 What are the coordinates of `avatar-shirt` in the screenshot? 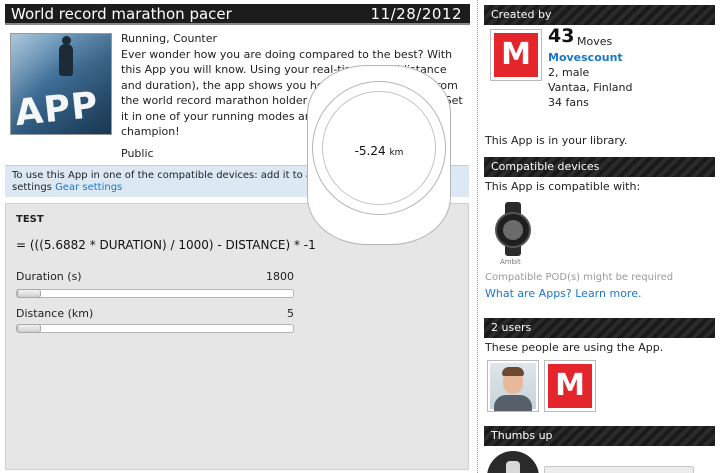 It's located at (513, 403).